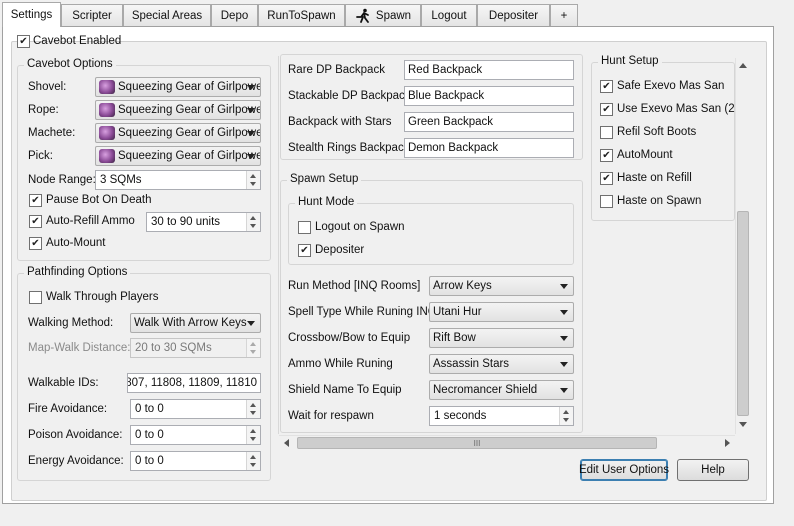  What do you see at coordinates (654, 178) in the screenshot?
I see `haste-on-refill-label: Haste on Refill` at bounding box center [654, 178].